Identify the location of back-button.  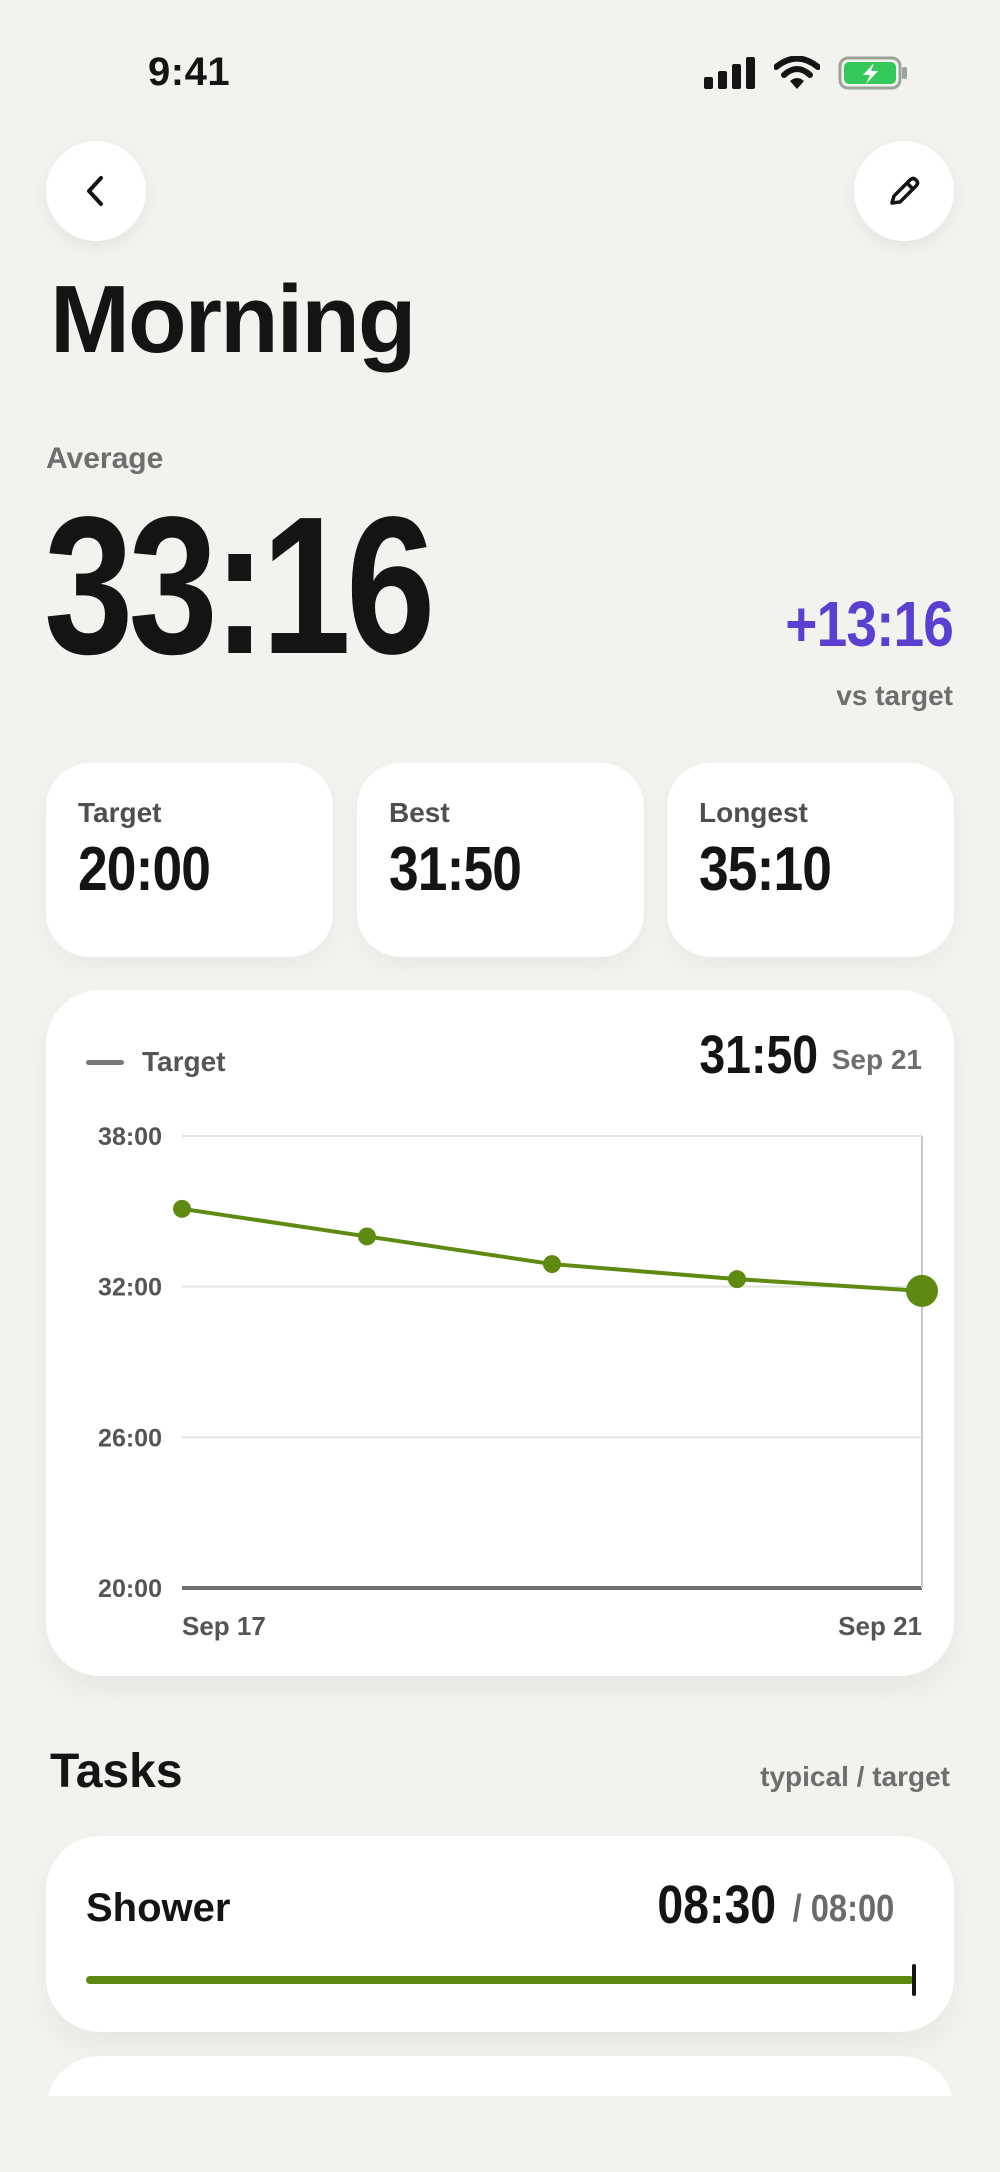
(96, 191).